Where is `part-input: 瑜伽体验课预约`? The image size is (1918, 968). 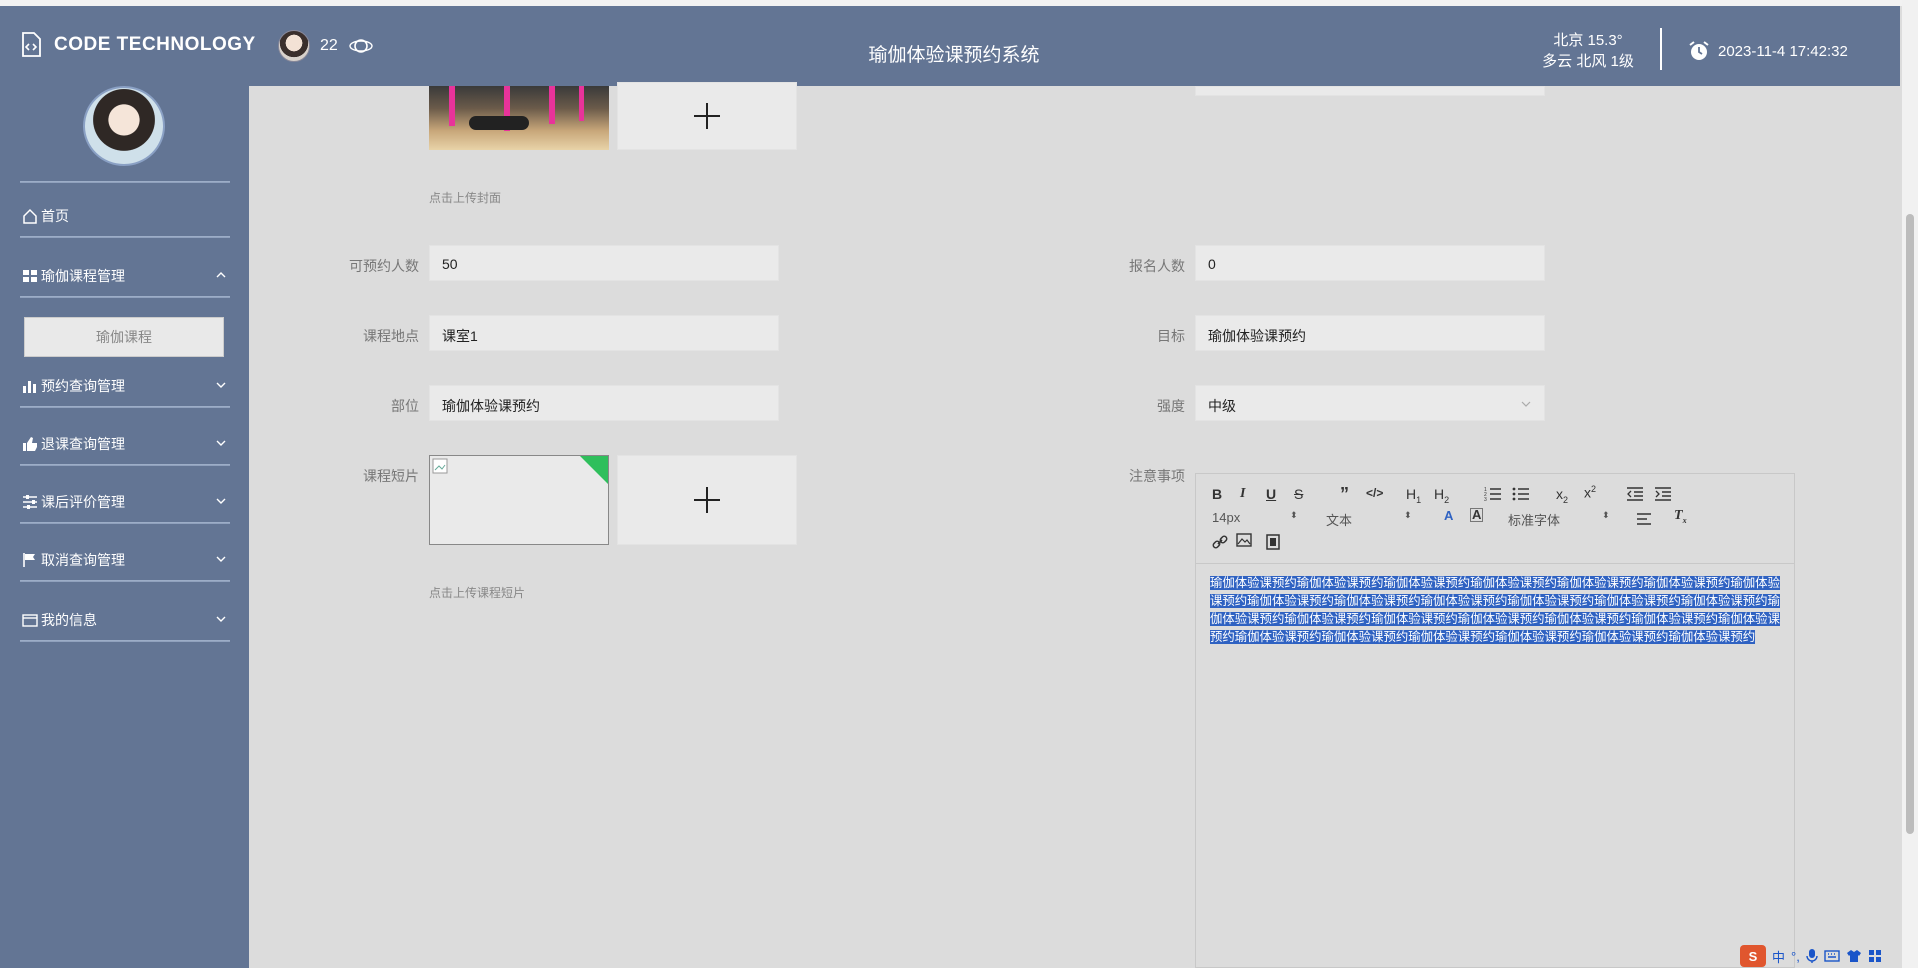
part-input: 瑜伽体验课预约 is located at coordinates (604, 403).